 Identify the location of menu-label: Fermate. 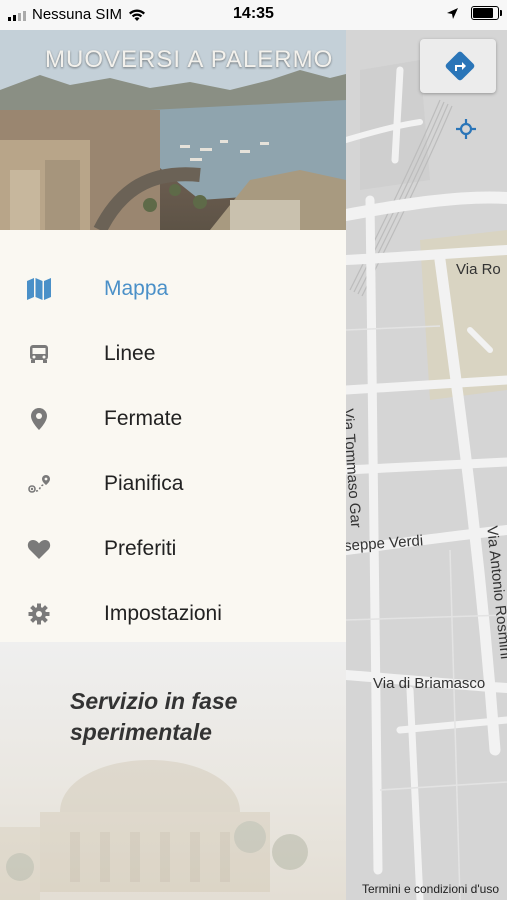
(143, 418).